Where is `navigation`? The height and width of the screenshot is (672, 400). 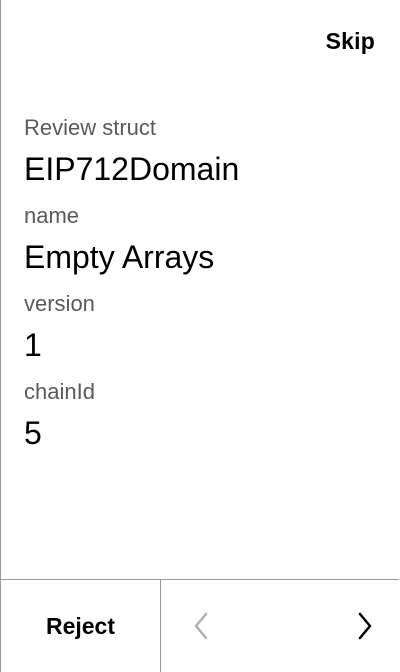 navigation is located at coordinates (280, 626).